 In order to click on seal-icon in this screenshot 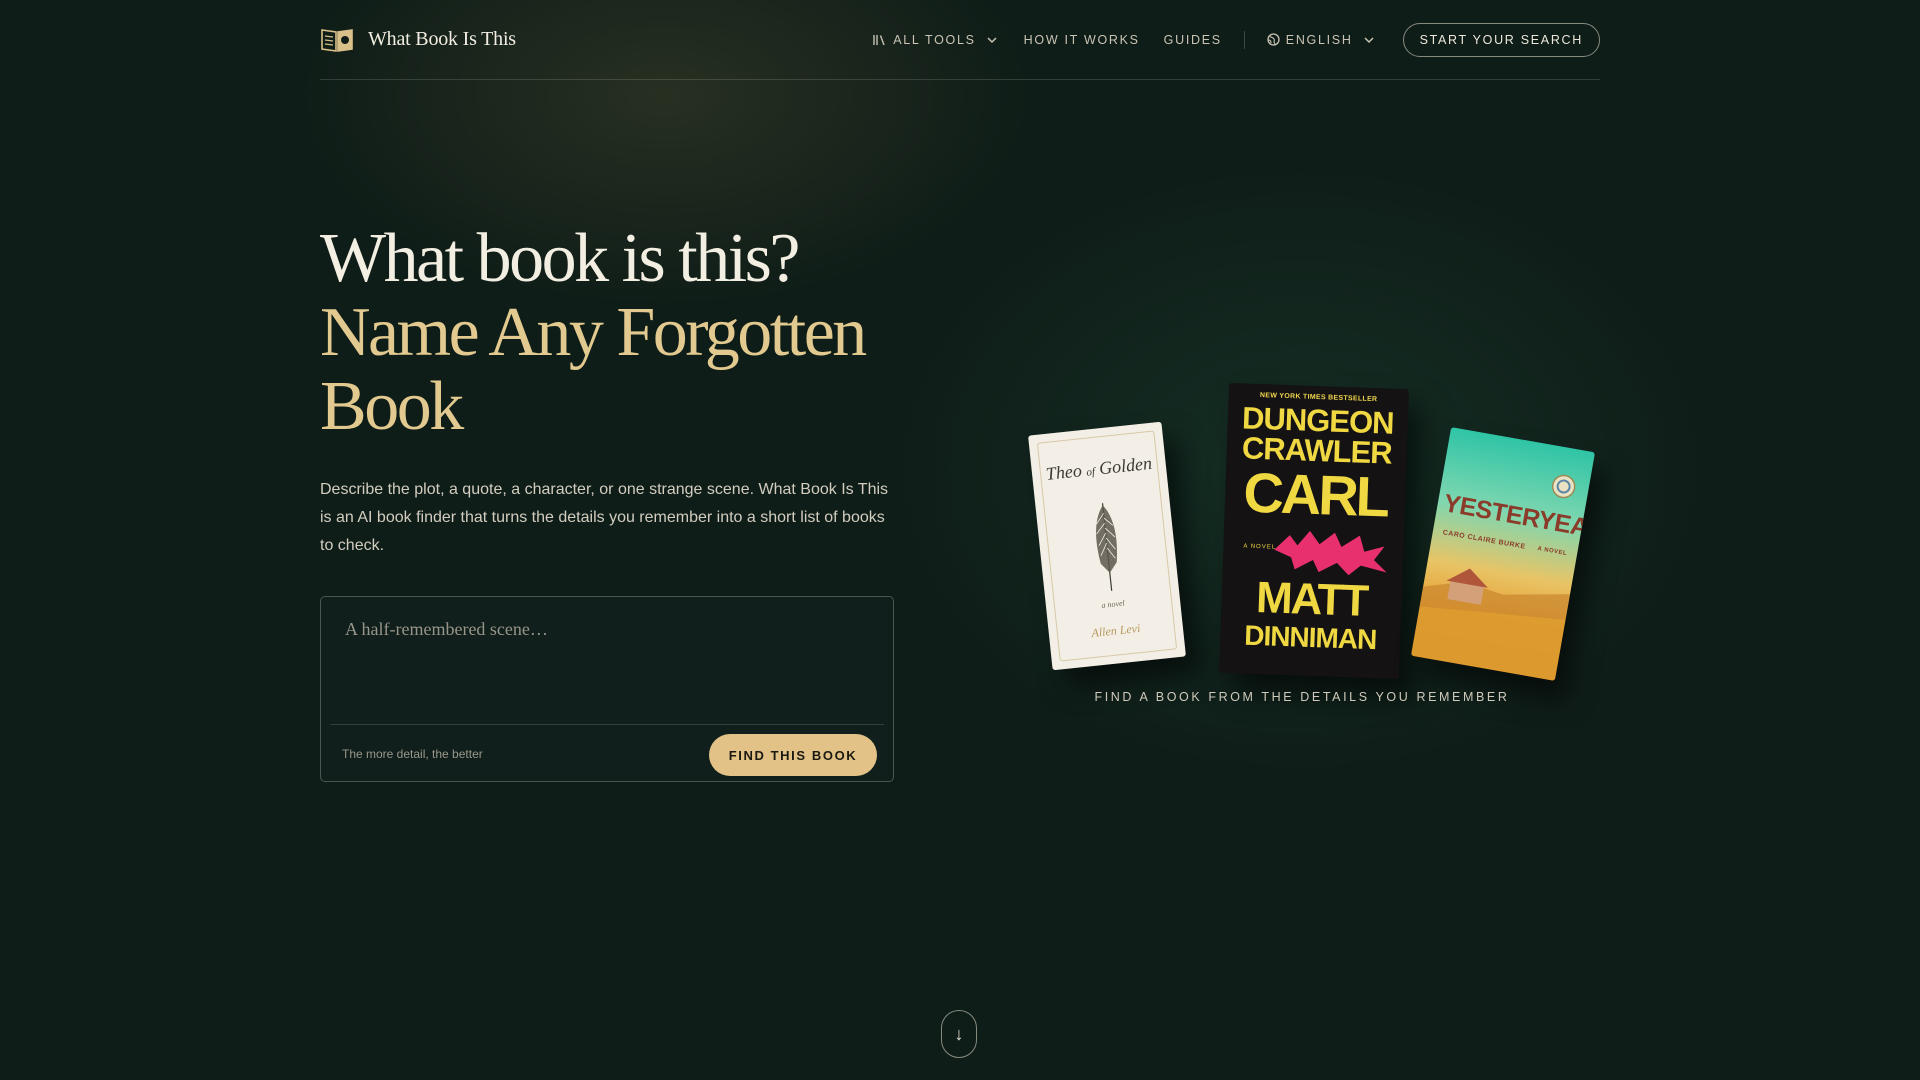, I will do `click(1563, 486)`.